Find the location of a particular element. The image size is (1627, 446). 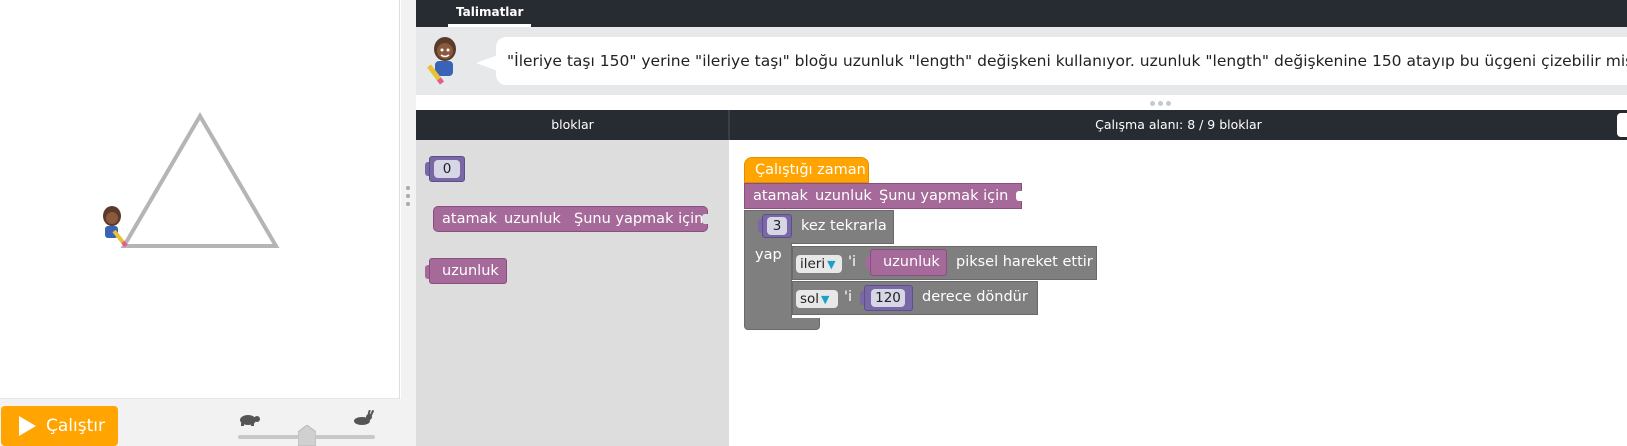

direction-value: ileri is located at coordinates (813, 264).